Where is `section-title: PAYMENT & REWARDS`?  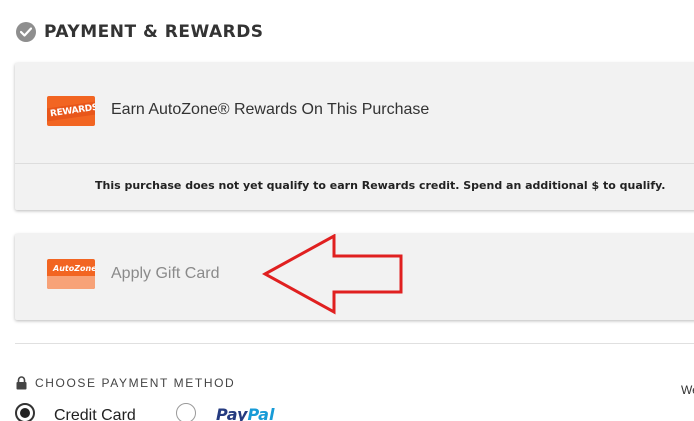
section-title: PAYMENT & REWARDS is located at coordinates (154, 32).